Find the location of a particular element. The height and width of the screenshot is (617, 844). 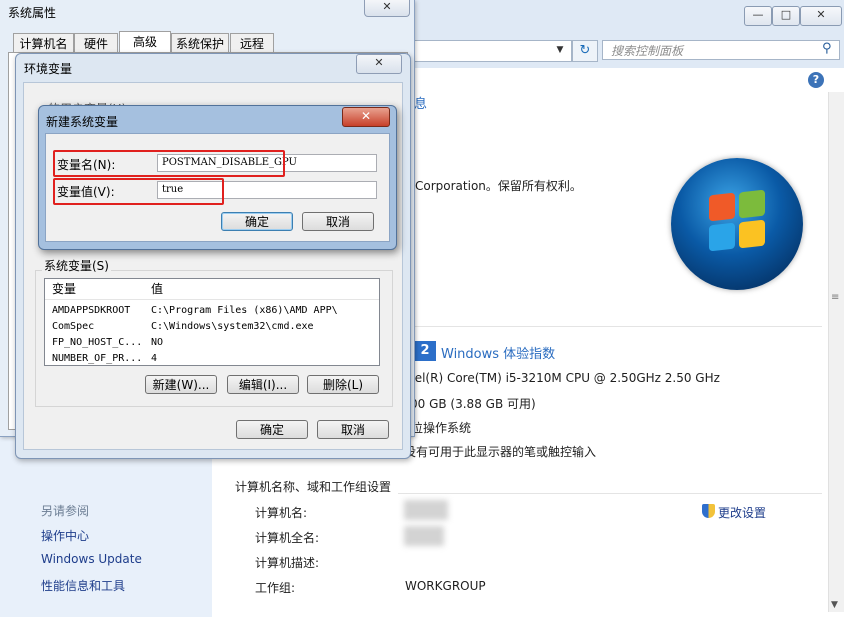

column-header-value: 值 is located at coordinates (263, 289).